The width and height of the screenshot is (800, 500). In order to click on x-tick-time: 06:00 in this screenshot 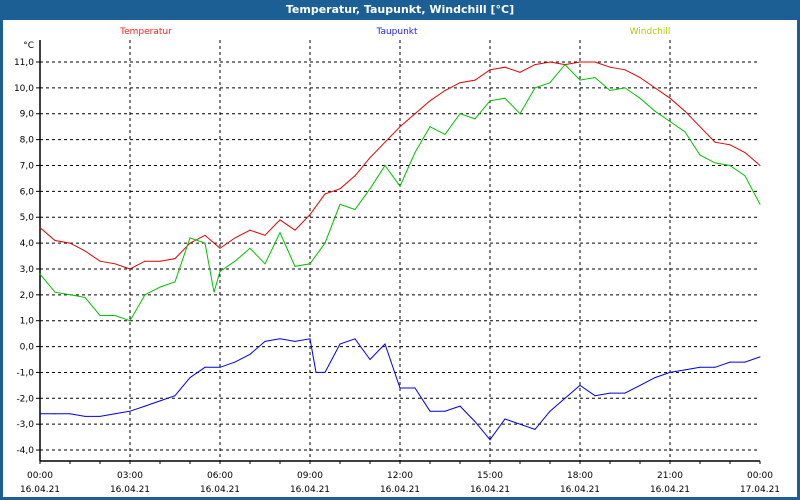, I will do `click(220, 476)`.